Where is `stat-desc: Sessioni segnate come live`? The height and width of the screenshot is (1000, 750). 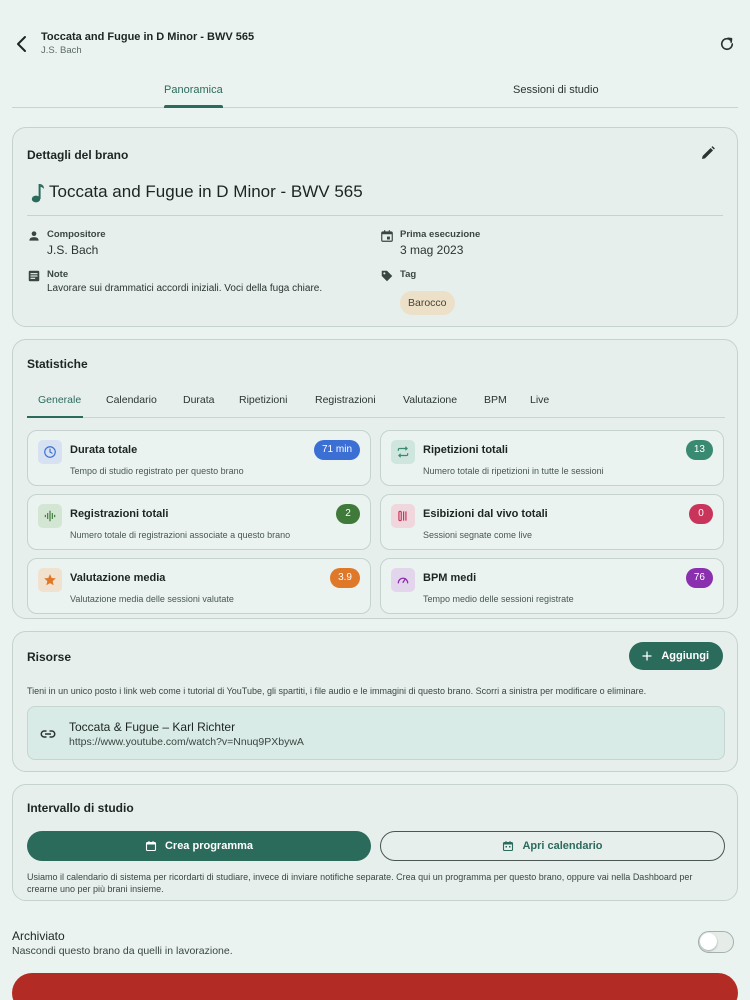 stat-desc: Sessioni segnate come live is located at coordinates (478, 535).